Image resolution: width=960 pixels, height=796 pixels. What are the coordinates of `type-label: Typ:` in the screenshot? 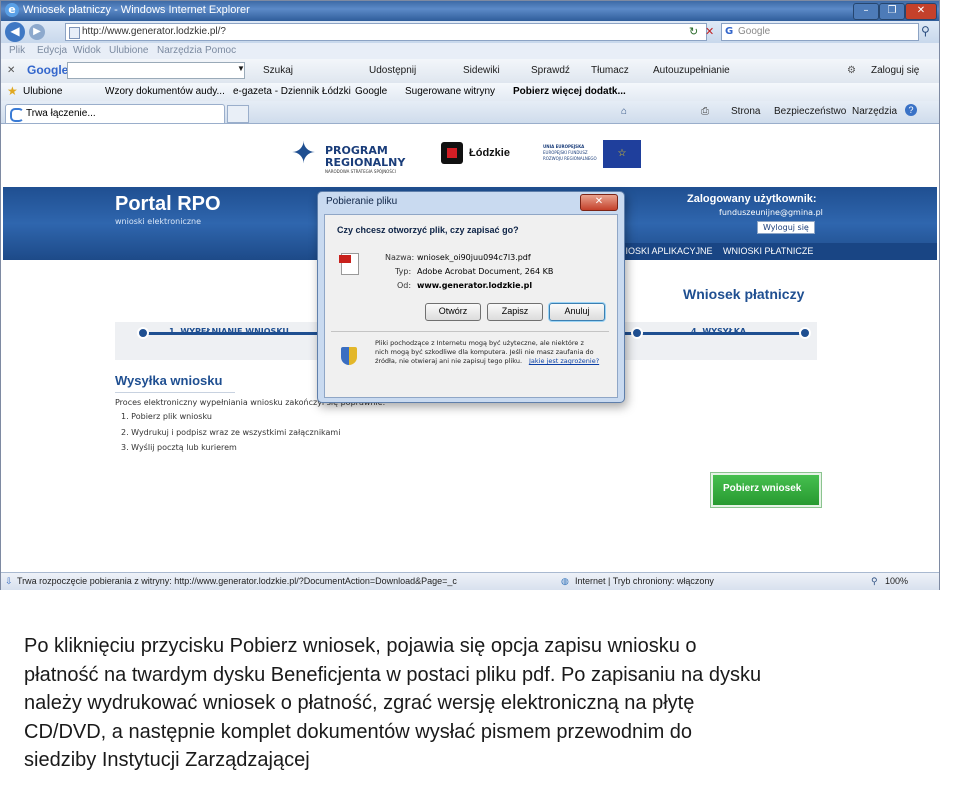 It's located at (403, 271).